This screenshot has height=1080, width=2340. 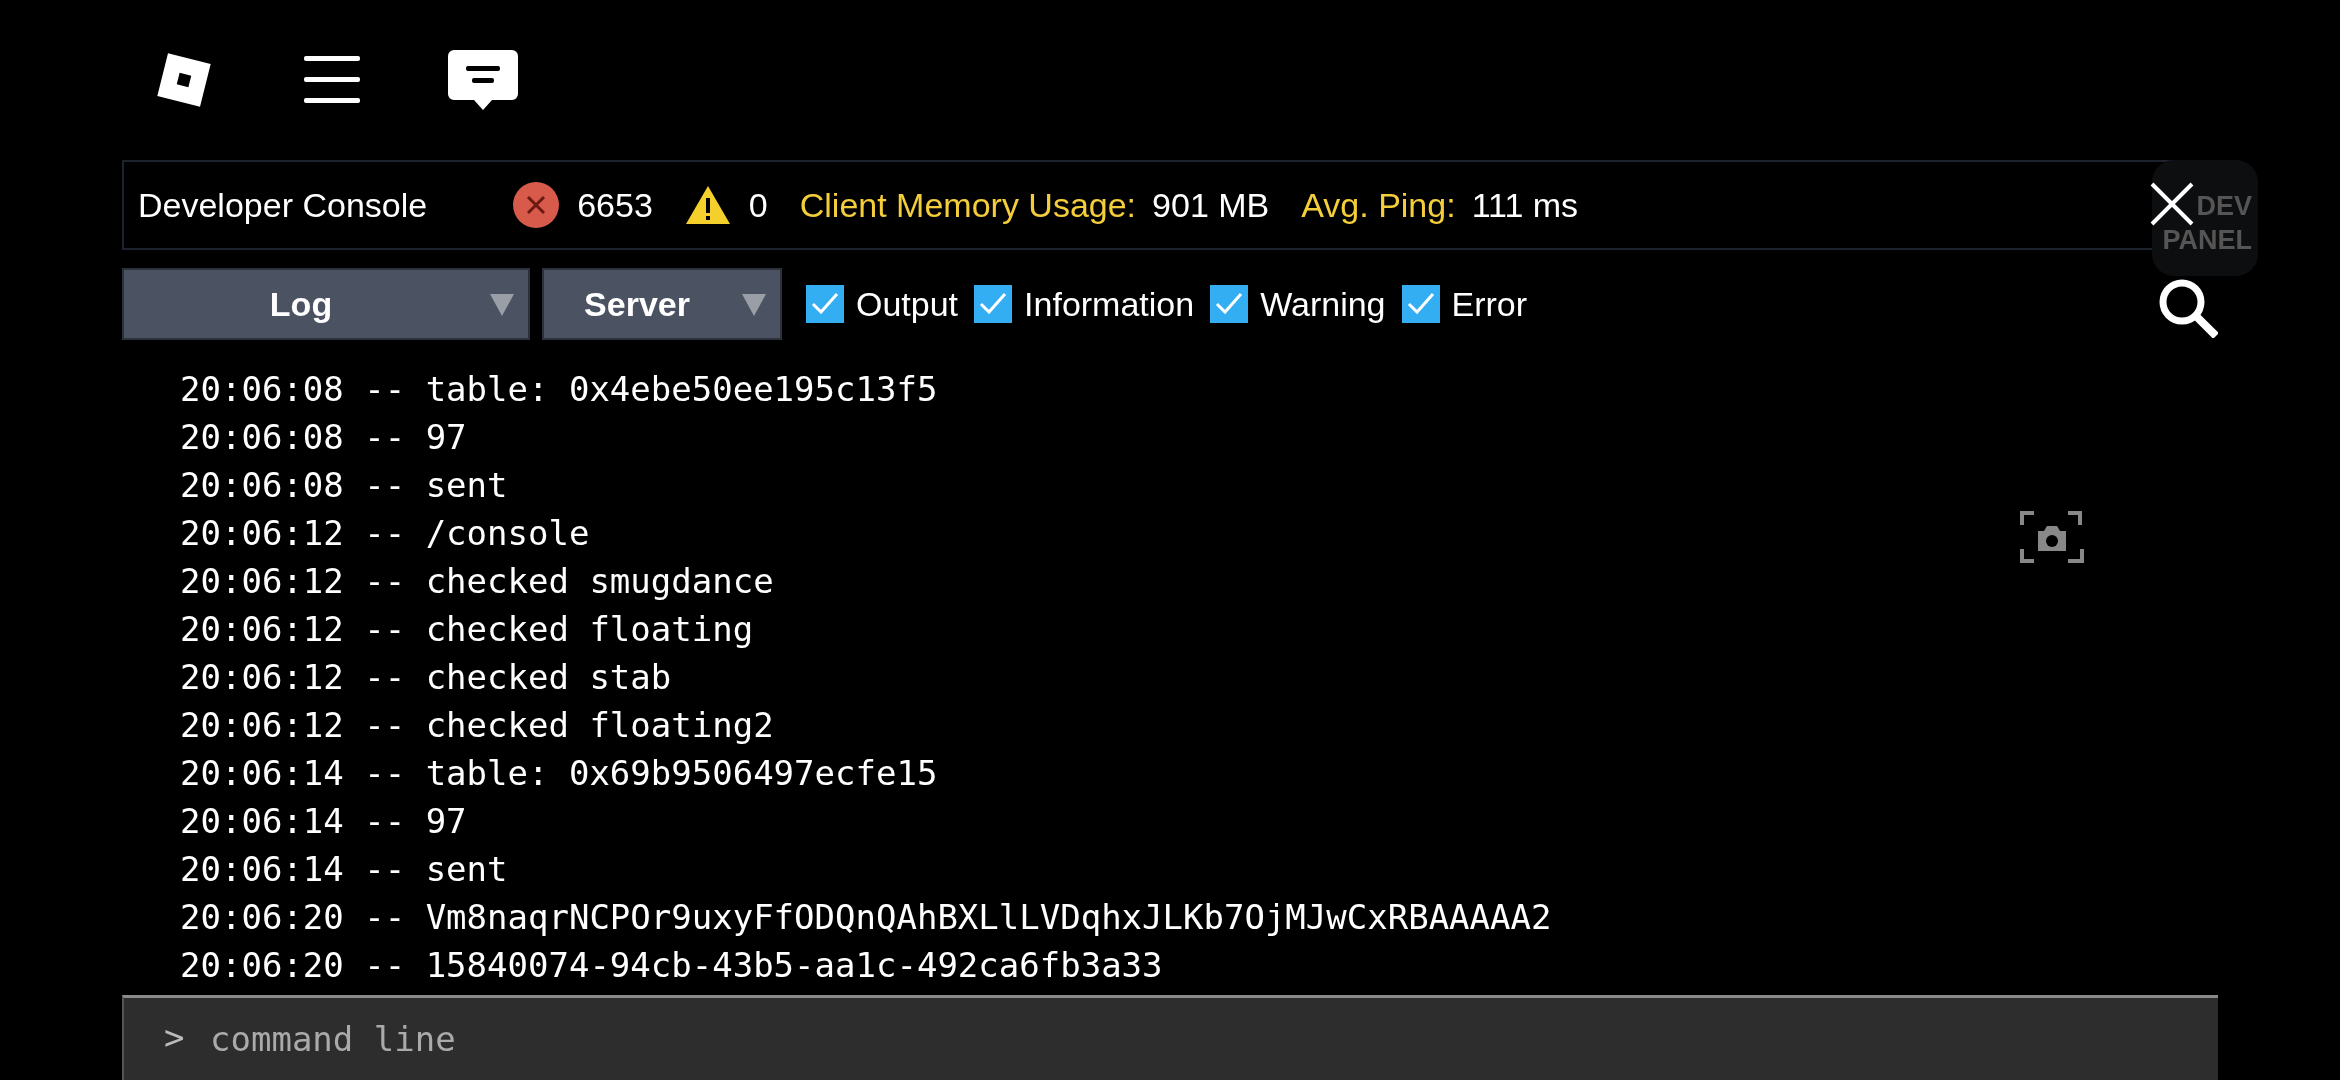 What do you see at coordinates (1211, 205) in the screenshot?
I see `stat-value: 901 MB` at bounding box center [1211, 205].